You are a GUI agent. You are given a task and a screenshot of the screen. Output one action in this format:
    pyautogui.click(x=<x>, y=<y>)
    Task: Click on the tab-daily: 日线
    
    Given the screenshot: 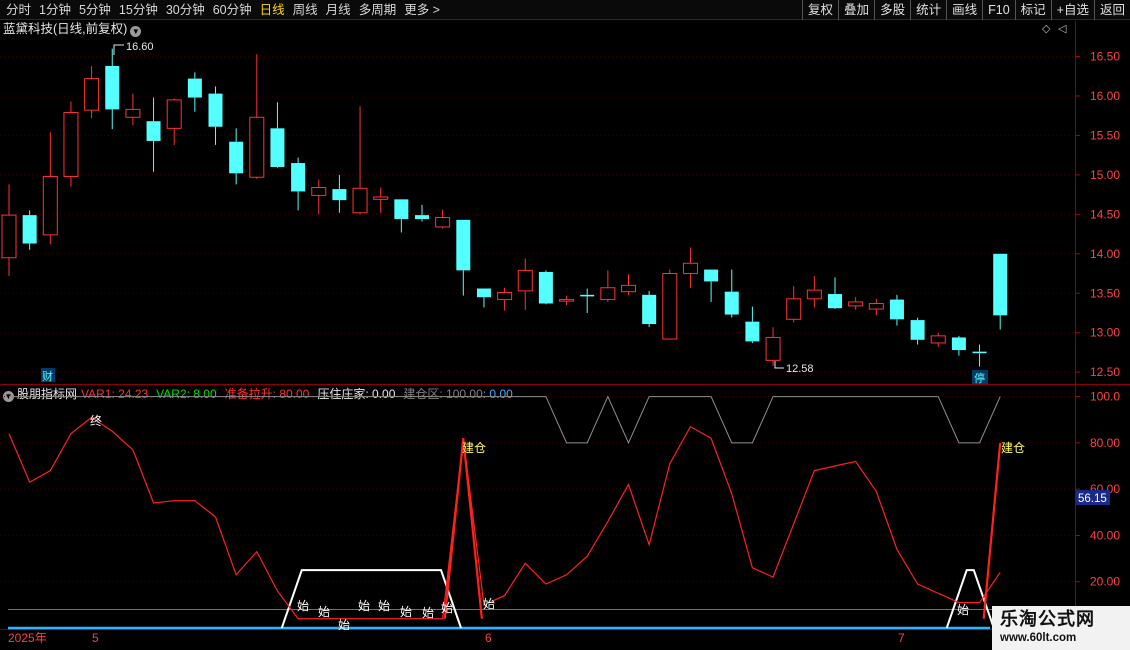 What is the action you would take?
    pyautogui.click(x=272, y=10)
    